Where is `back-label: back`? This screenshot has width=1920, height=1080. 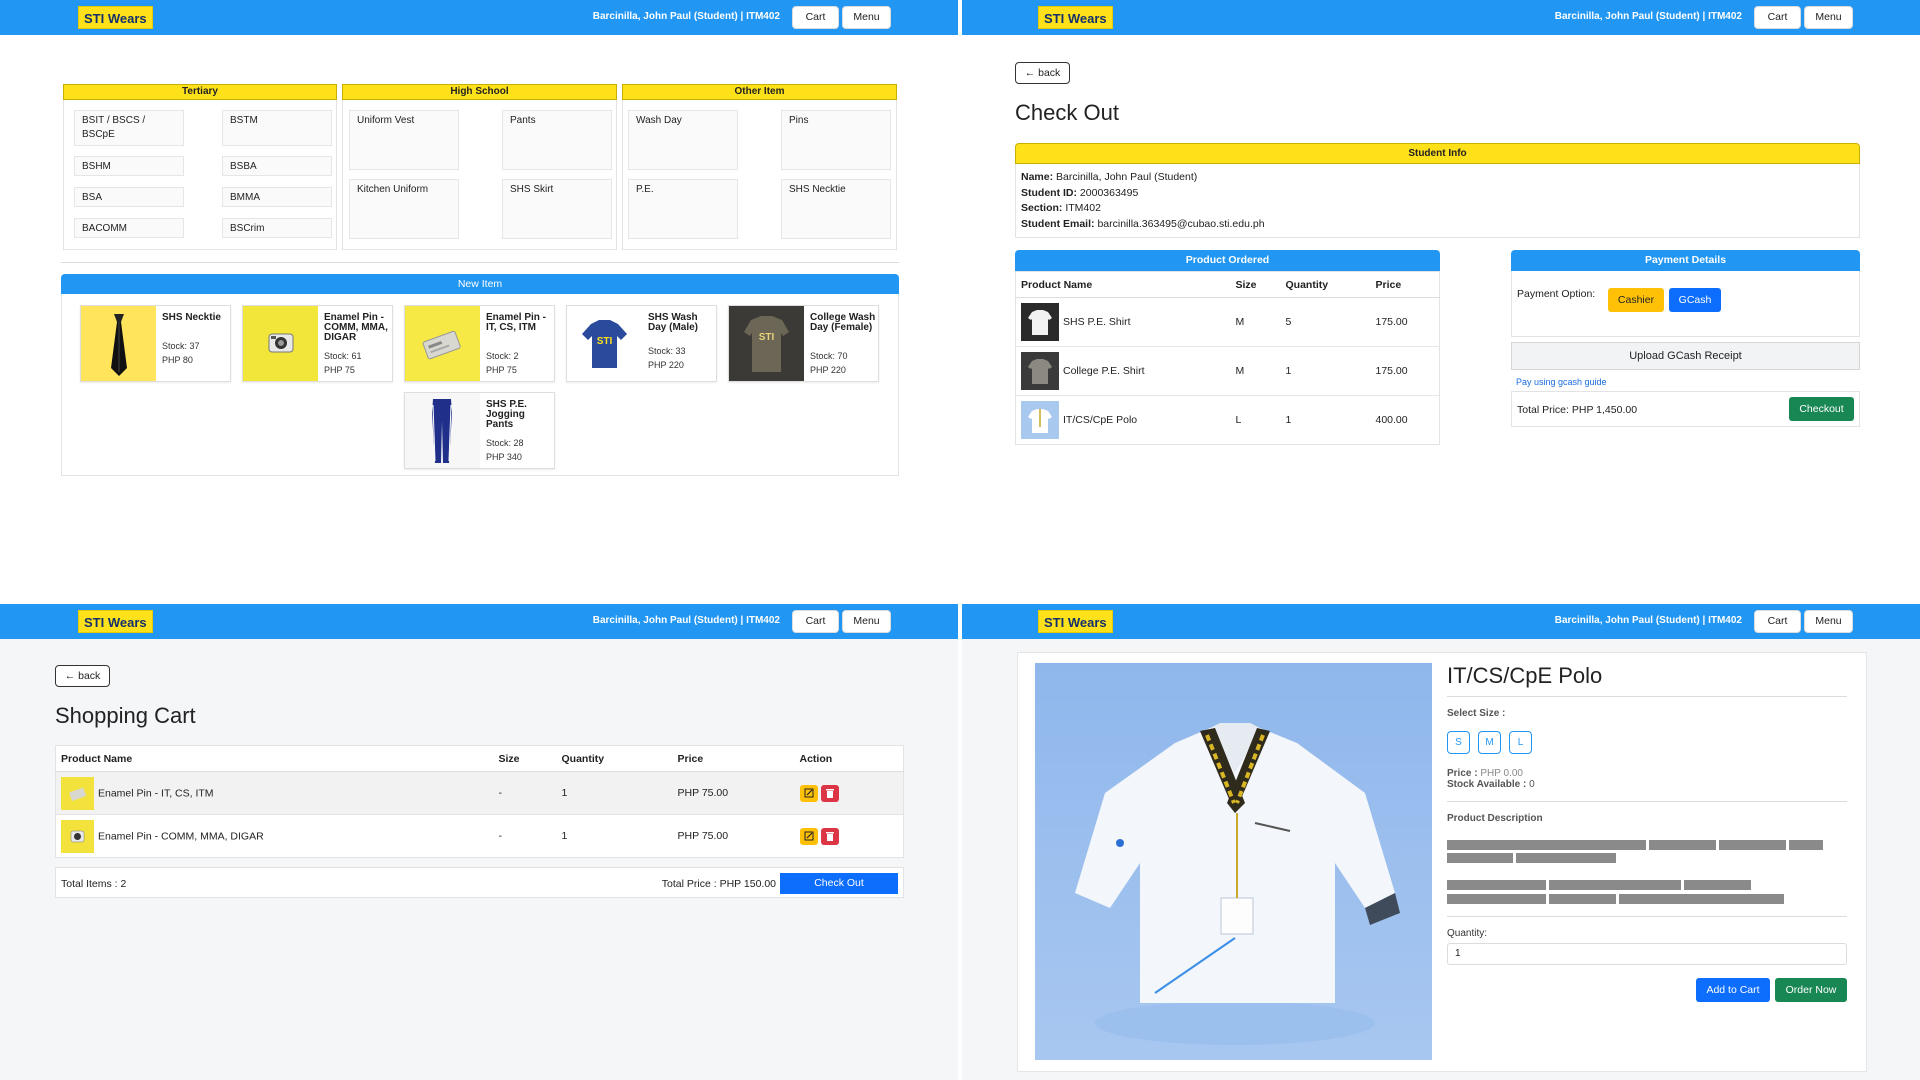 back-label: back is located at coordinates (1049, 73).